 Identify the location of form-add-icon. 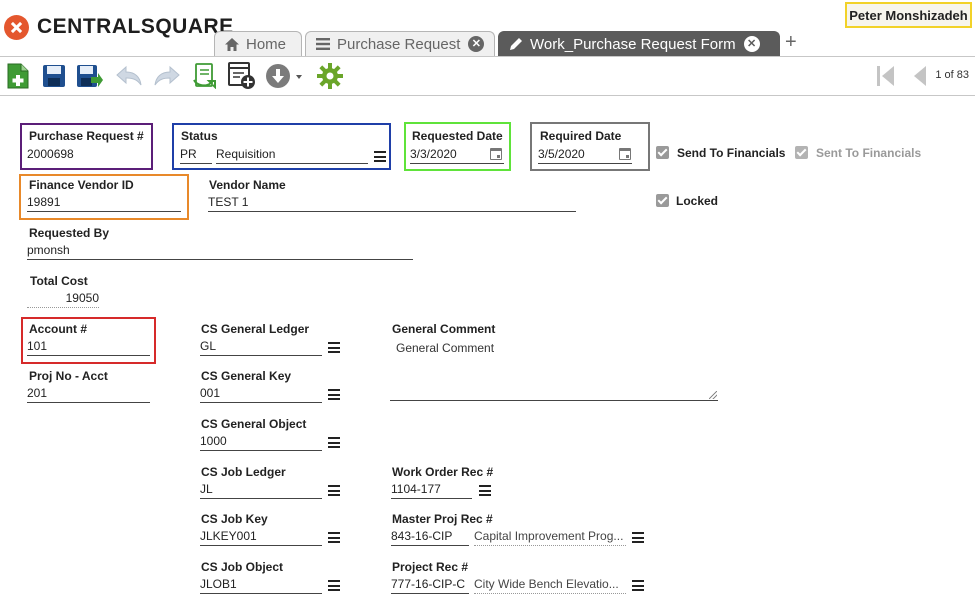
(241, 75).